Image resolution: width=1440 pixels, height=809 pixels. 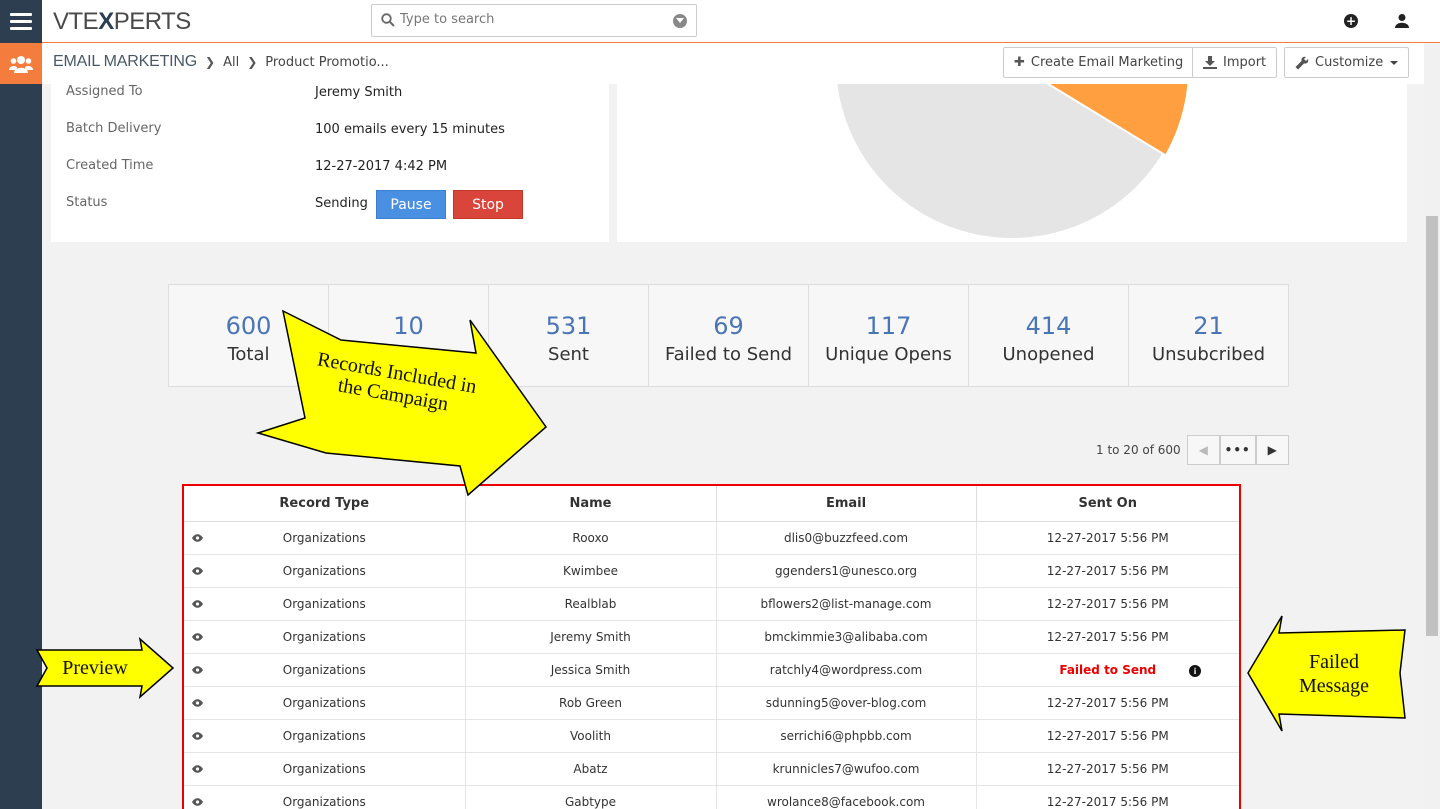 What do you see at coordinates (846, 504) in the screenshot?
I see `col-header-email: Email` at bounding box center [846, 504].